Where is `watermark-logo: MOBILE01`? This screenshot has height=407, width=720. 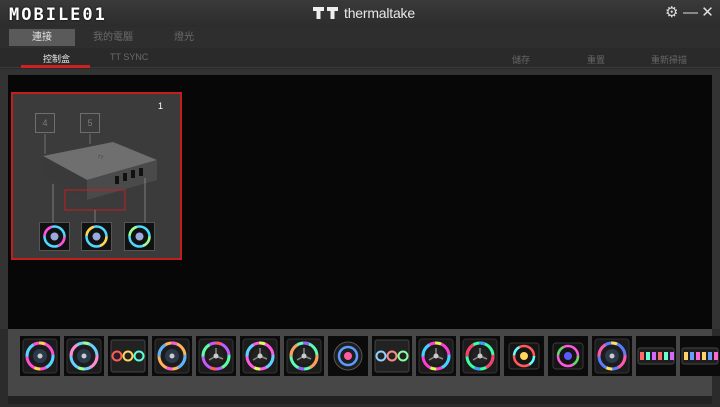
watermark-logo: MOBILE01 is located at coordinates (58, 15).